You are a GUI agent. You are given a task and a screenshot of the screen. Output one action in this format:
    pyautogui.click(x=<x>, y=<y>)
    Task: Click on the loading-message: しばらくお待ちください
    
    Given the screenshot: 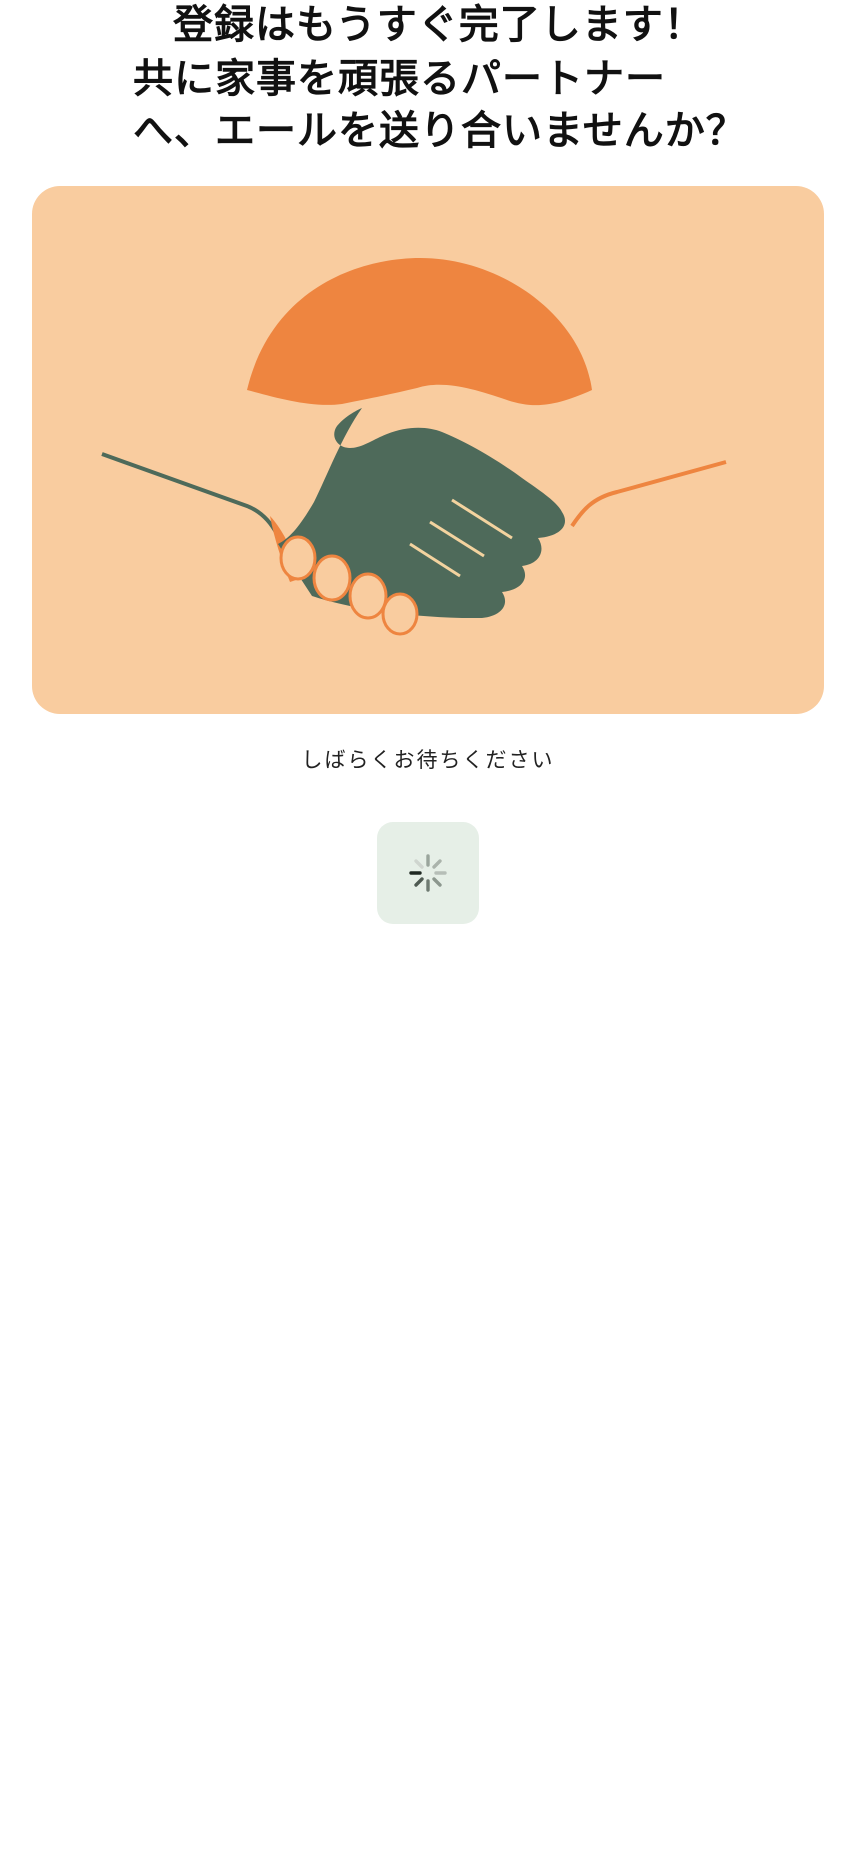 What is the action you would take?
    pyautogui.click(x=428, y=760)
    